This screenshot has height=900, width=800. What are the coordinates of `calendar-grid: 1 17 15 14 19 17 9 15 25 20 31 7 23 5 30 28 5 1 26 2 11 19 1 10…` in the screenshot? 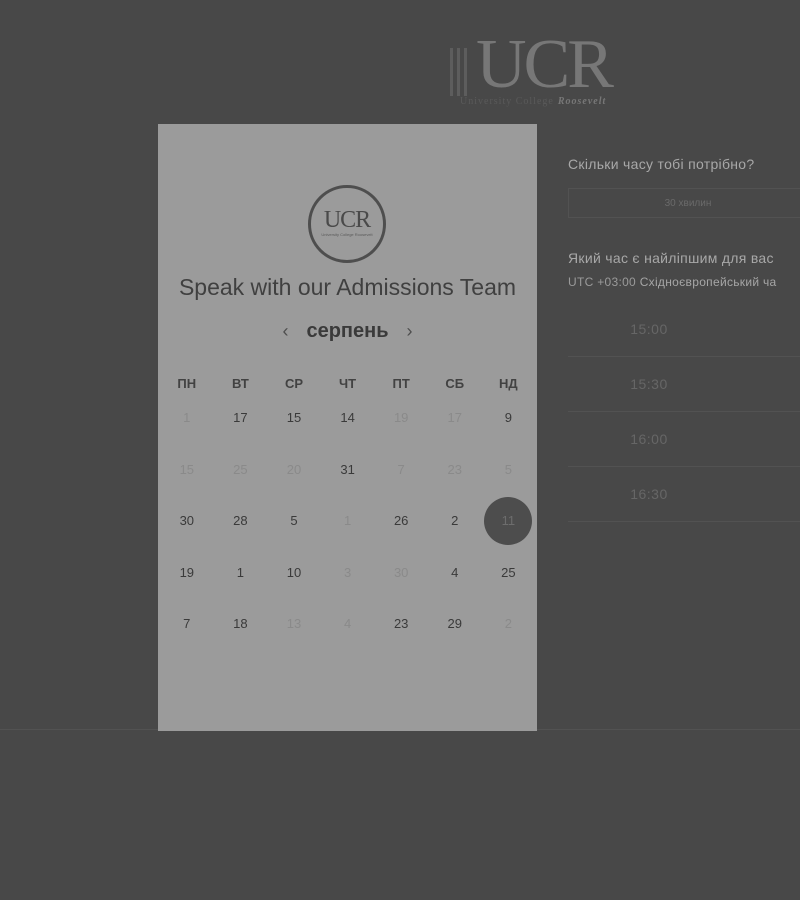 It's located at (347, 521).